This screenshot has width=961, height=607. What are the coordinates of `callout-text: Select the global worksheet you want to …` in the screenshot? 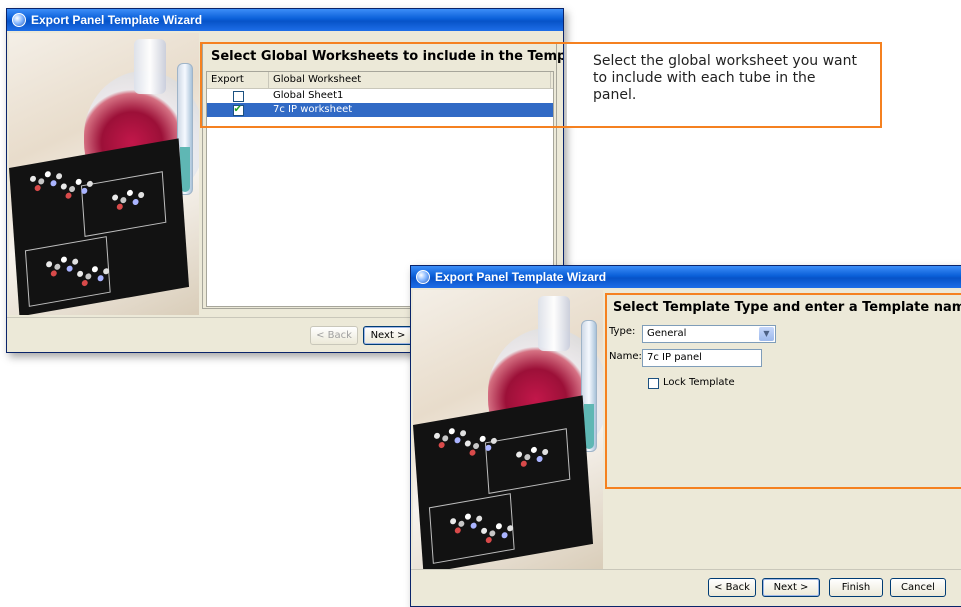 It's located at (725, 78).